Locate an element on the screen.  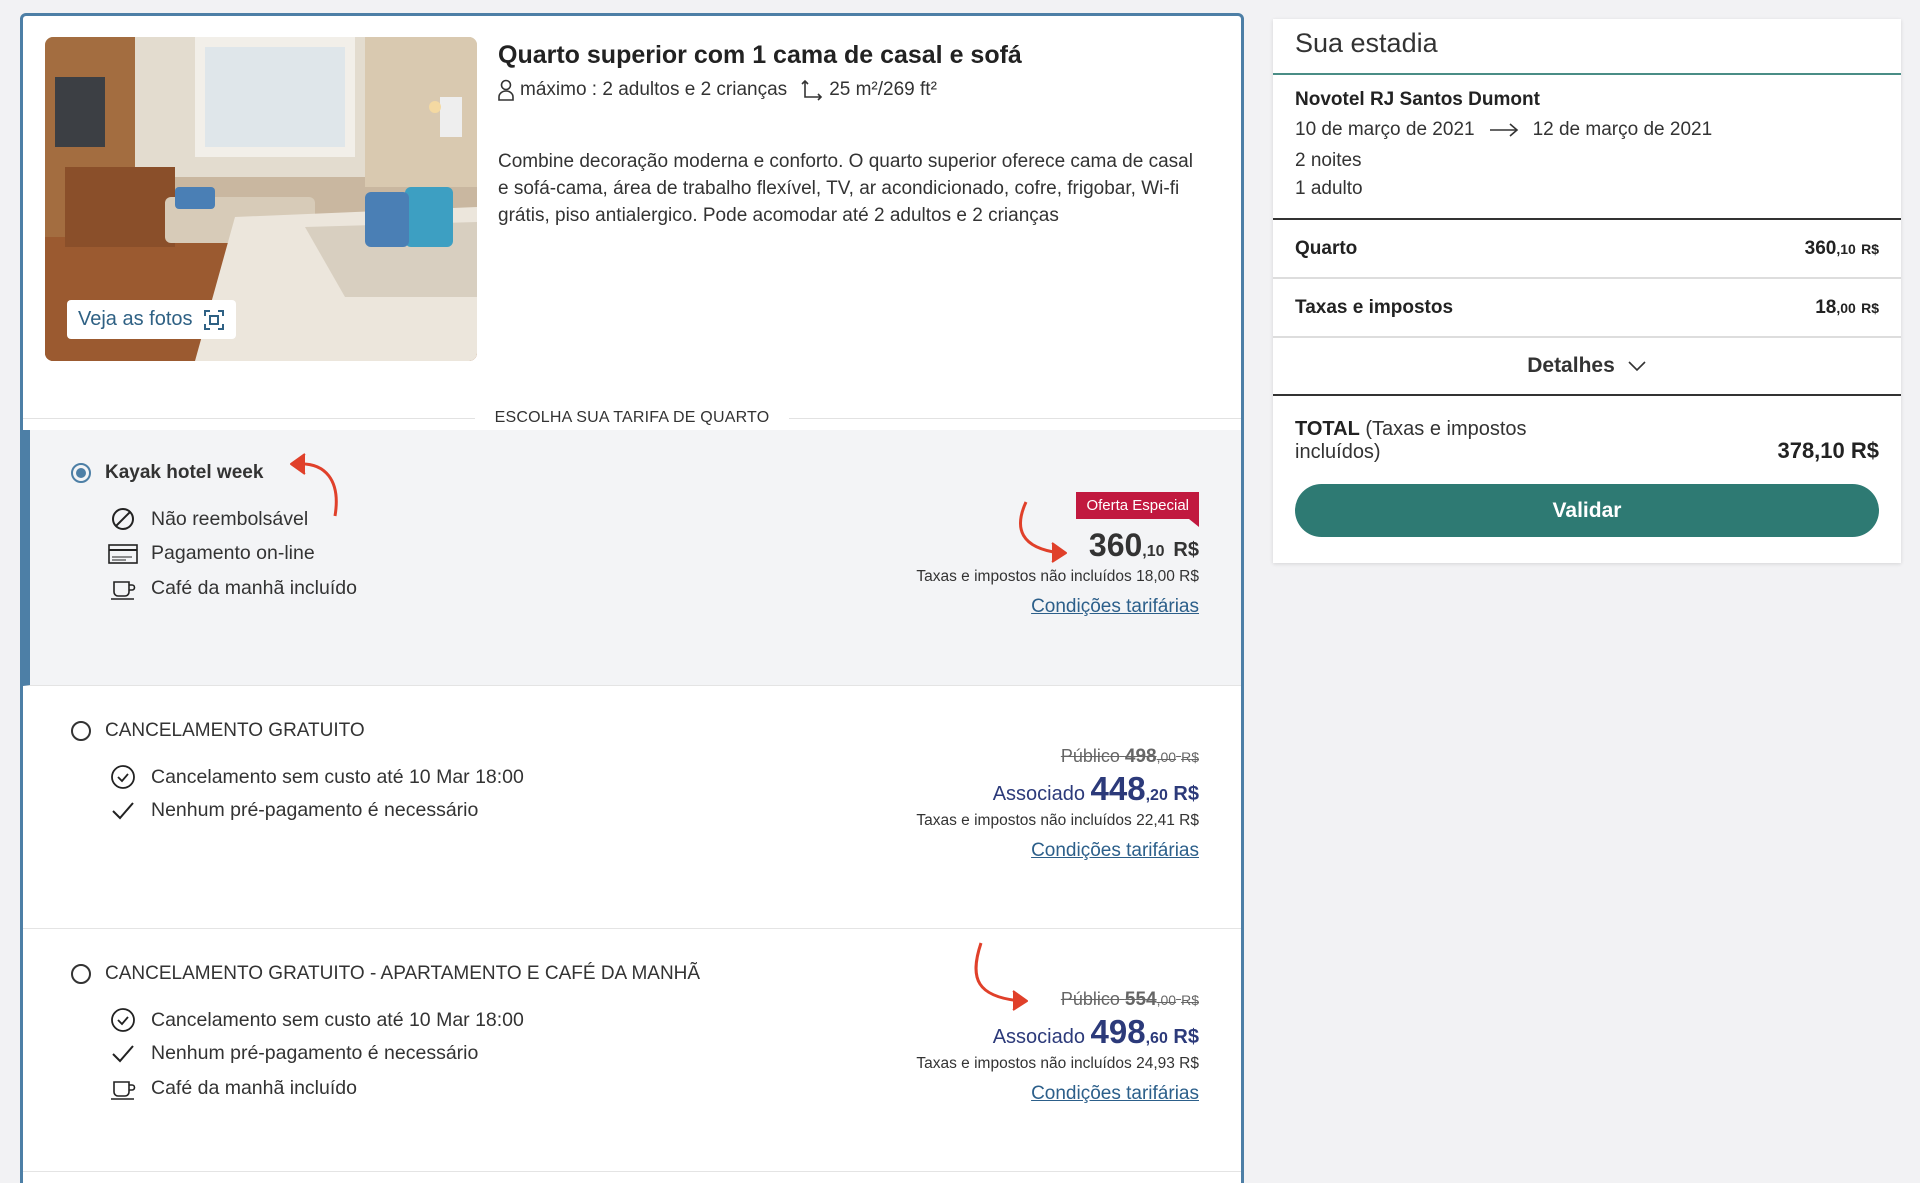
rate-name: Kayak hotel week is located at coordinates (184, 472).